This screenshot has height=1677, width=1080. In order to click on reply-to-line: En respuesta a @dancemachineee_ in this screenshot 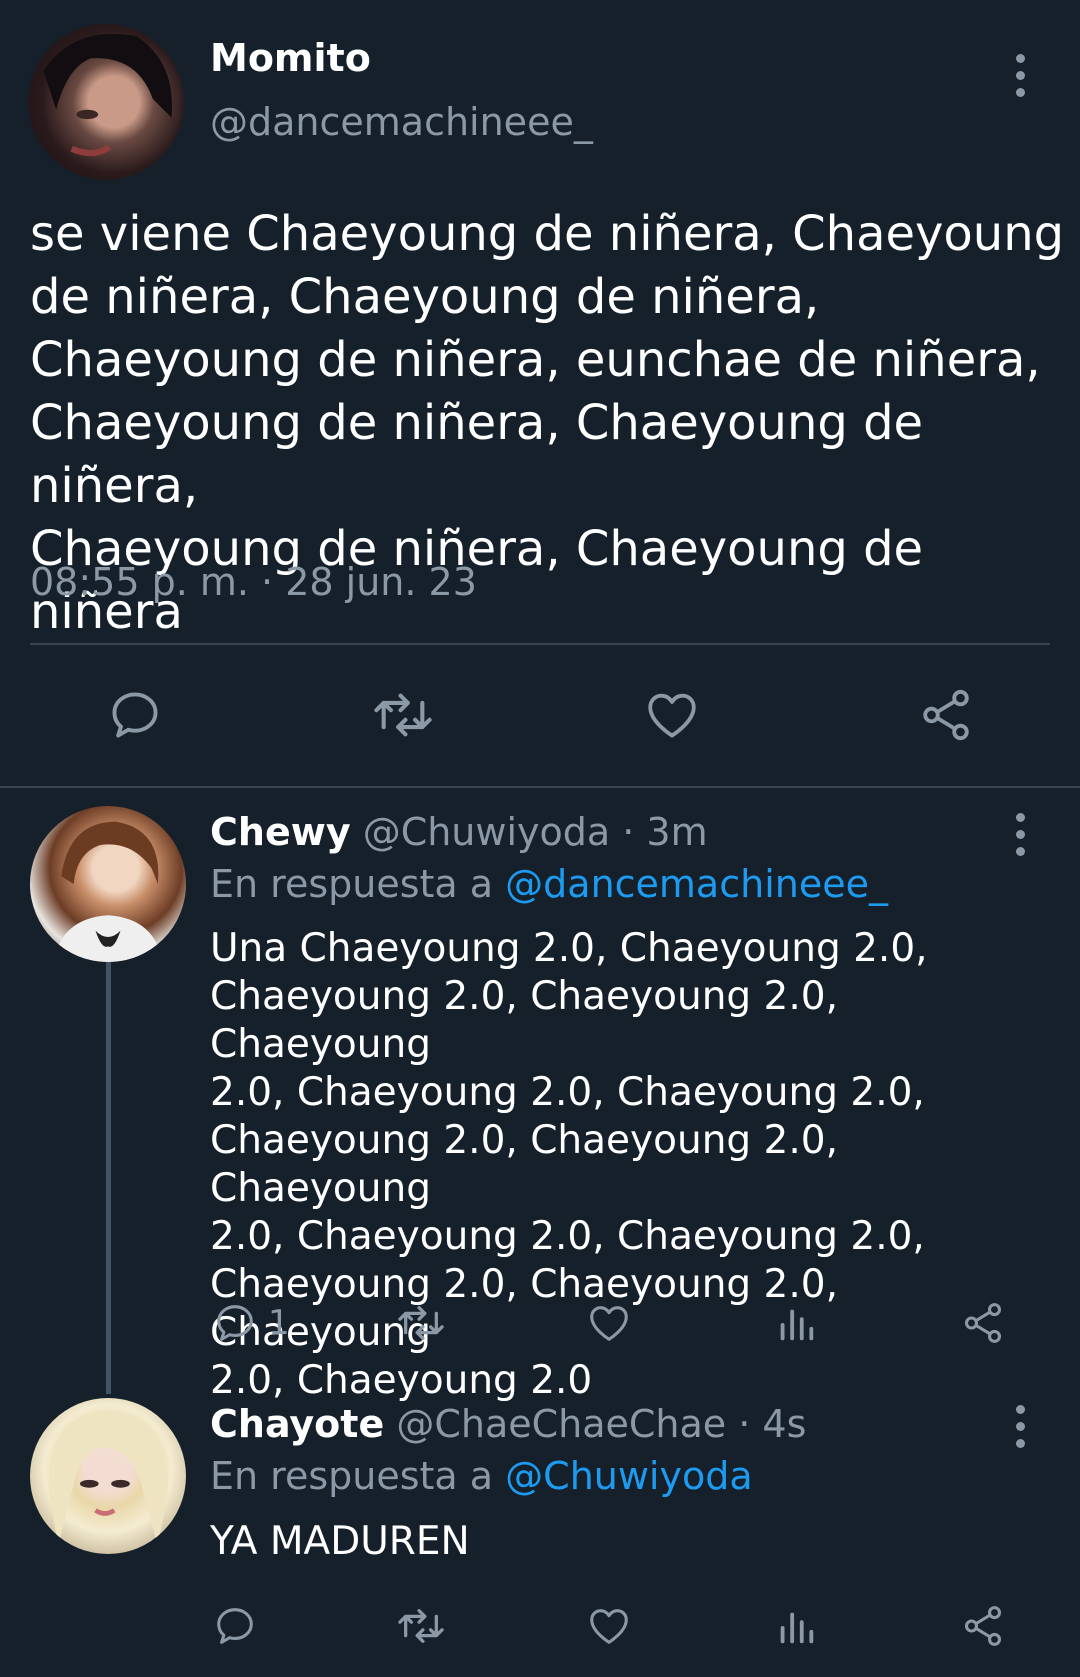, I will do `click(549, 884)`.